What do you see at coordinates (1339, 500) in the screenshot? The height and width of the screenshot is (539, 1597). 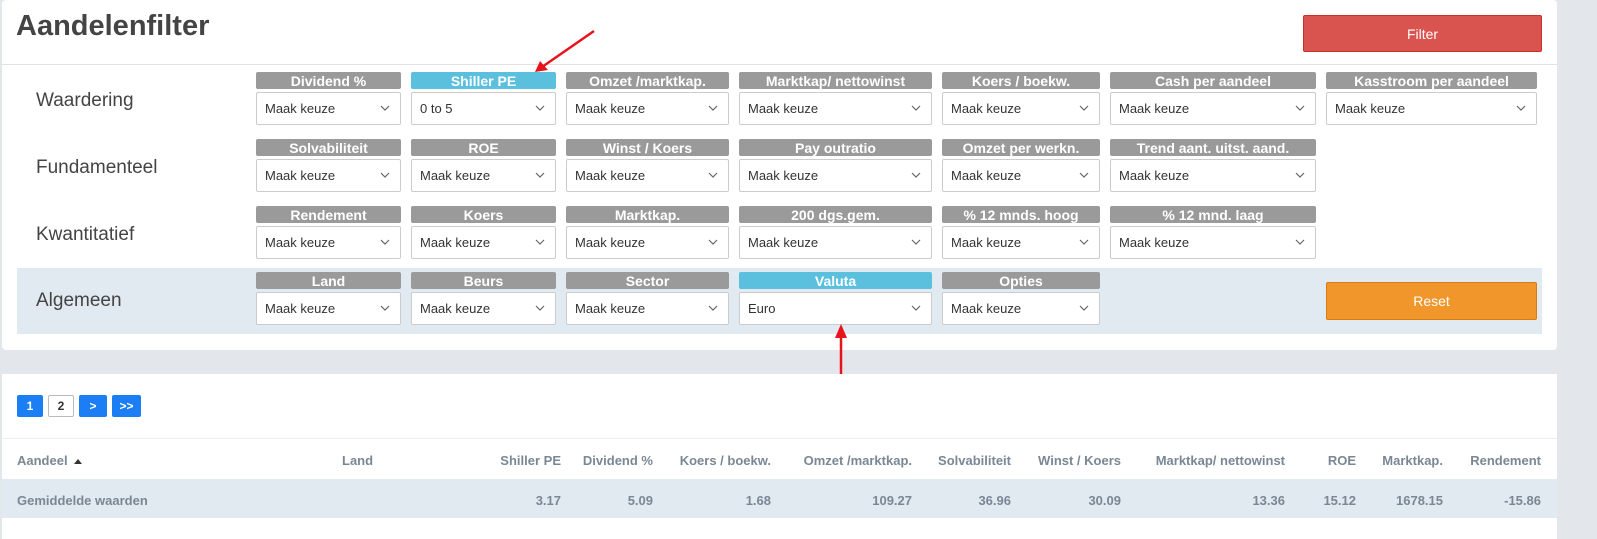 I see `avg-roe: 15.12` at bounding box center [1339, 500].